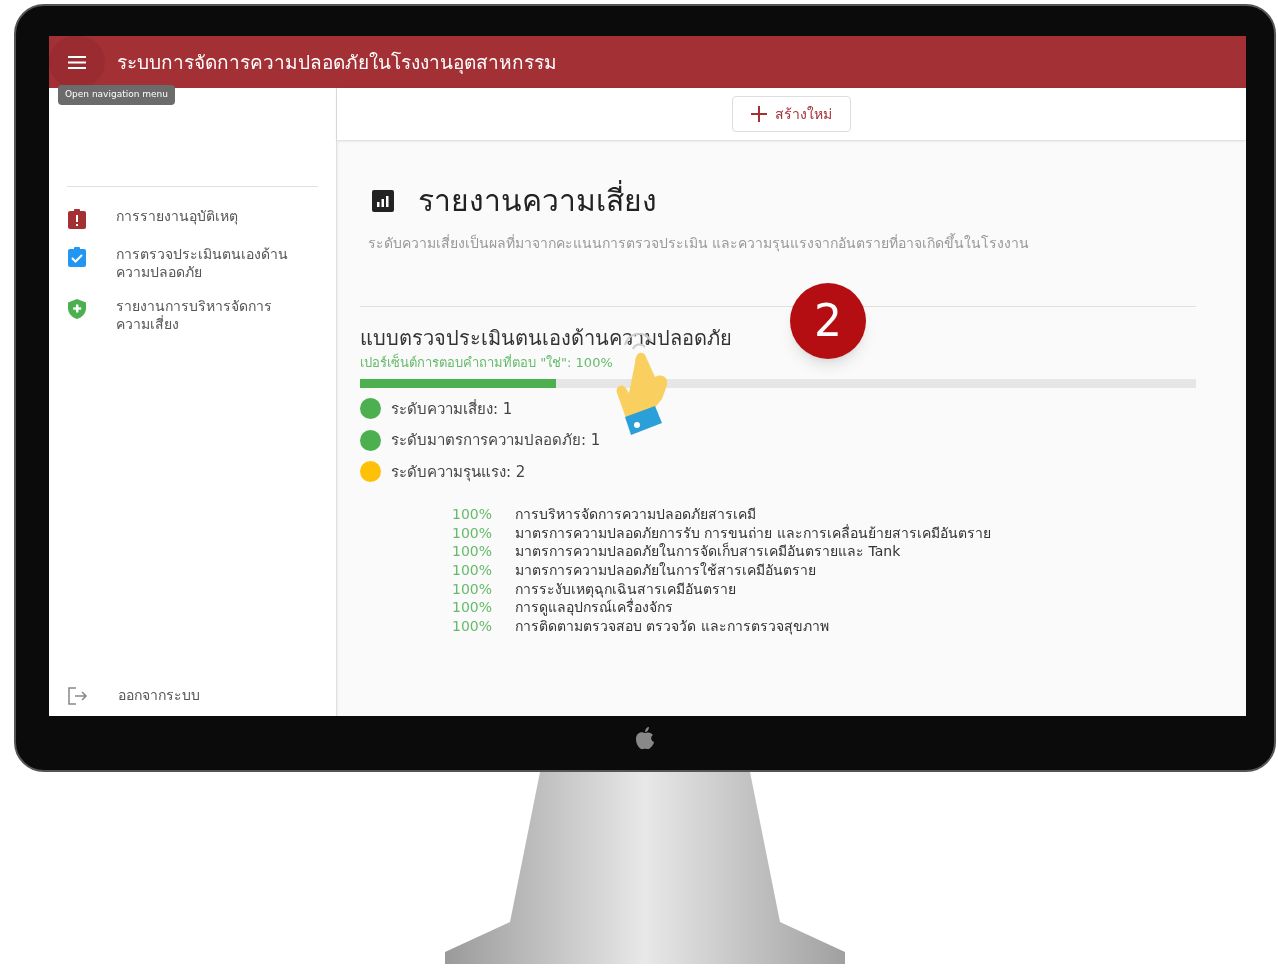 The image size is (1278, 969). What do you see at coordinates (828, 321) in the screenshot?
I see `step-badge: 2` at bounding box center [828, 321].